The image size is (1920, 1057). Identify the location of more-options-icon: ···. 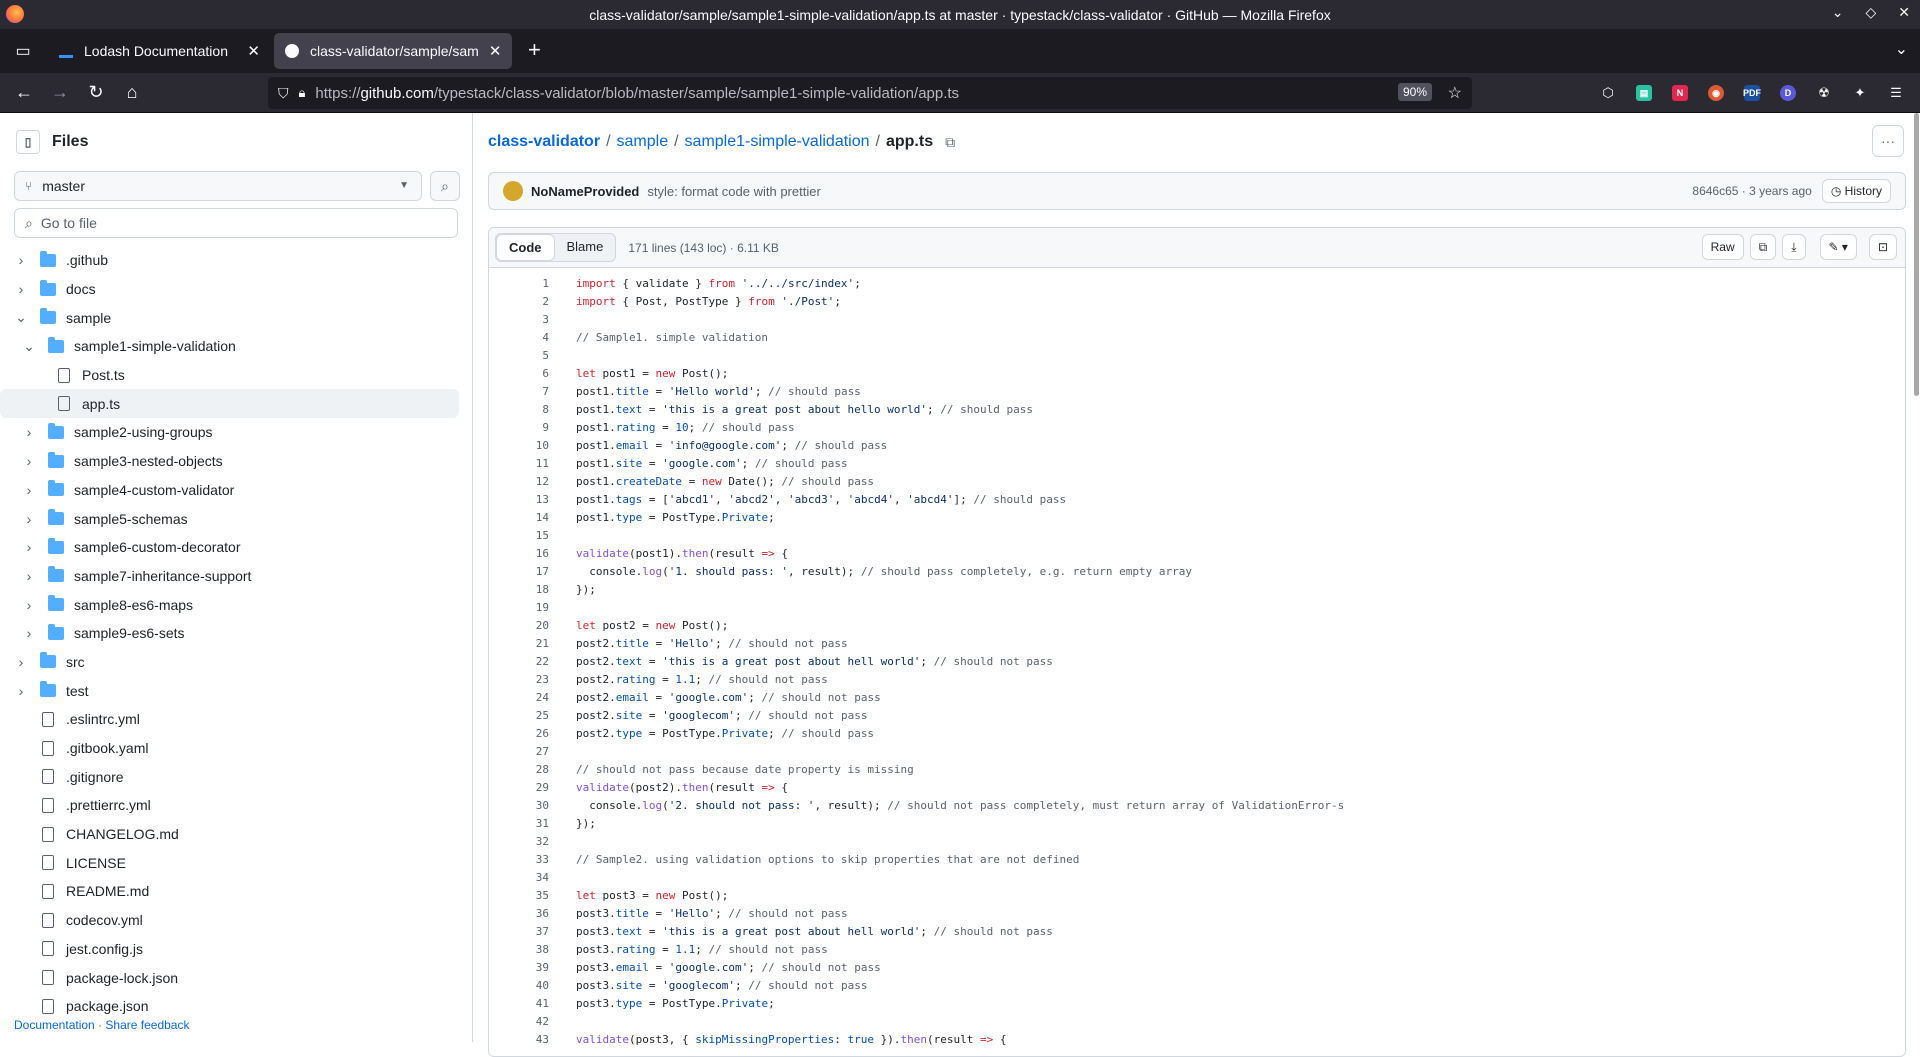
(1888, 141).